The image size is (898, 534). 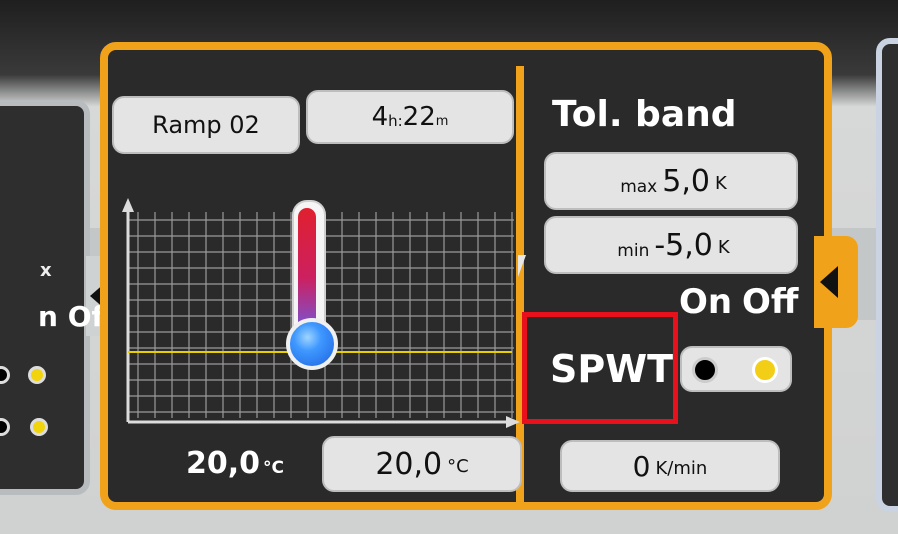 I want to click on left-panel, so click(x=56, y=297).